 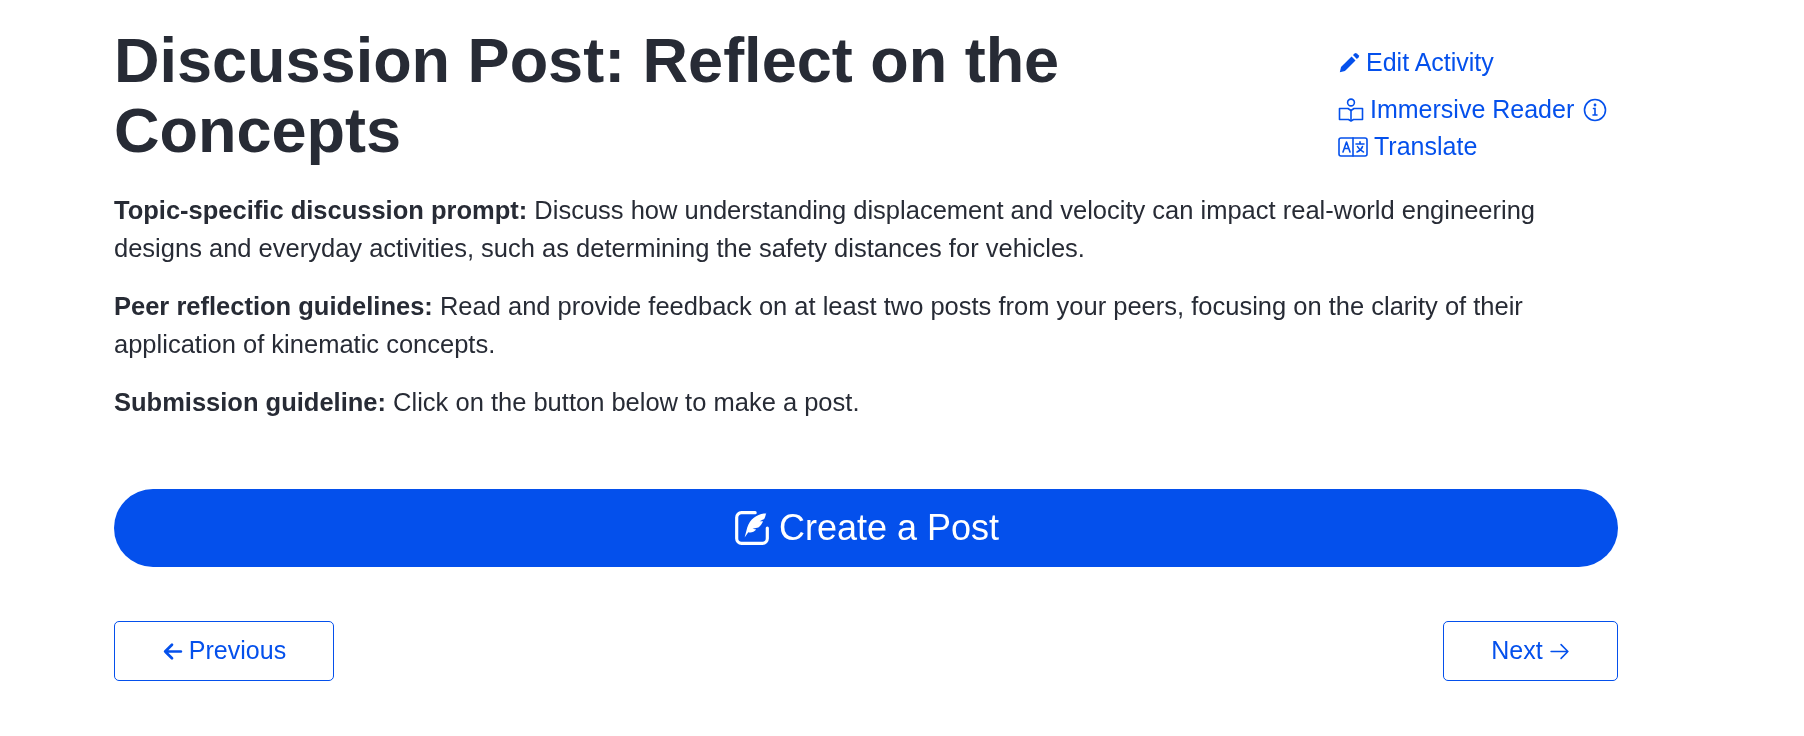 What do you see at coordinates (172, 651) in the screenshot?
I see `arrow-left-icon` at bounding box center [172, 651].